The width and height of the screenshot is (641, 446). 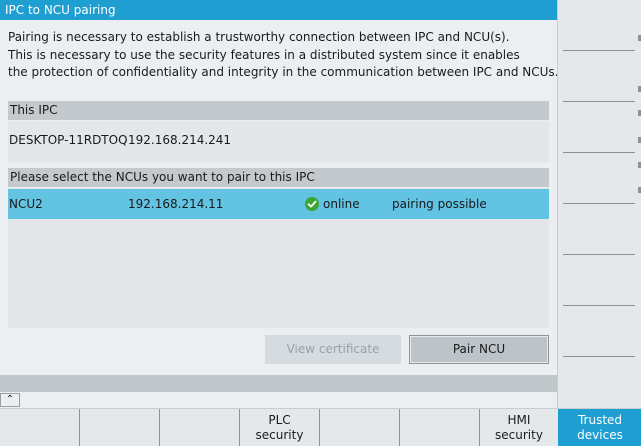 What do you see at coordinates (341, 204) in the screenshot?
I see `ncu-status: online` at bounding box center [341, 204].